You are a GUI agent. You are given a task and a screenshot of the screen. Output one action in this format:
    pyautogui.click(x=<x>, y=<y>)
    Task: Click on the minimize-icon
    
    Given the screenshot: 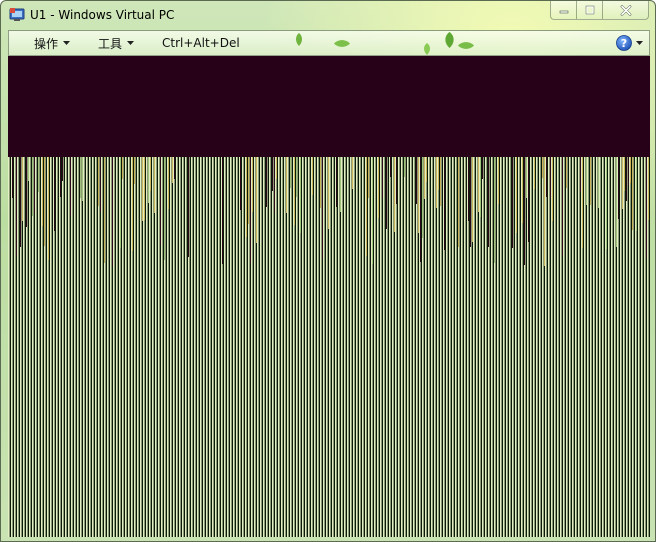 What is the action you would take?
    pyautogui.click(x=563, y=12)
    